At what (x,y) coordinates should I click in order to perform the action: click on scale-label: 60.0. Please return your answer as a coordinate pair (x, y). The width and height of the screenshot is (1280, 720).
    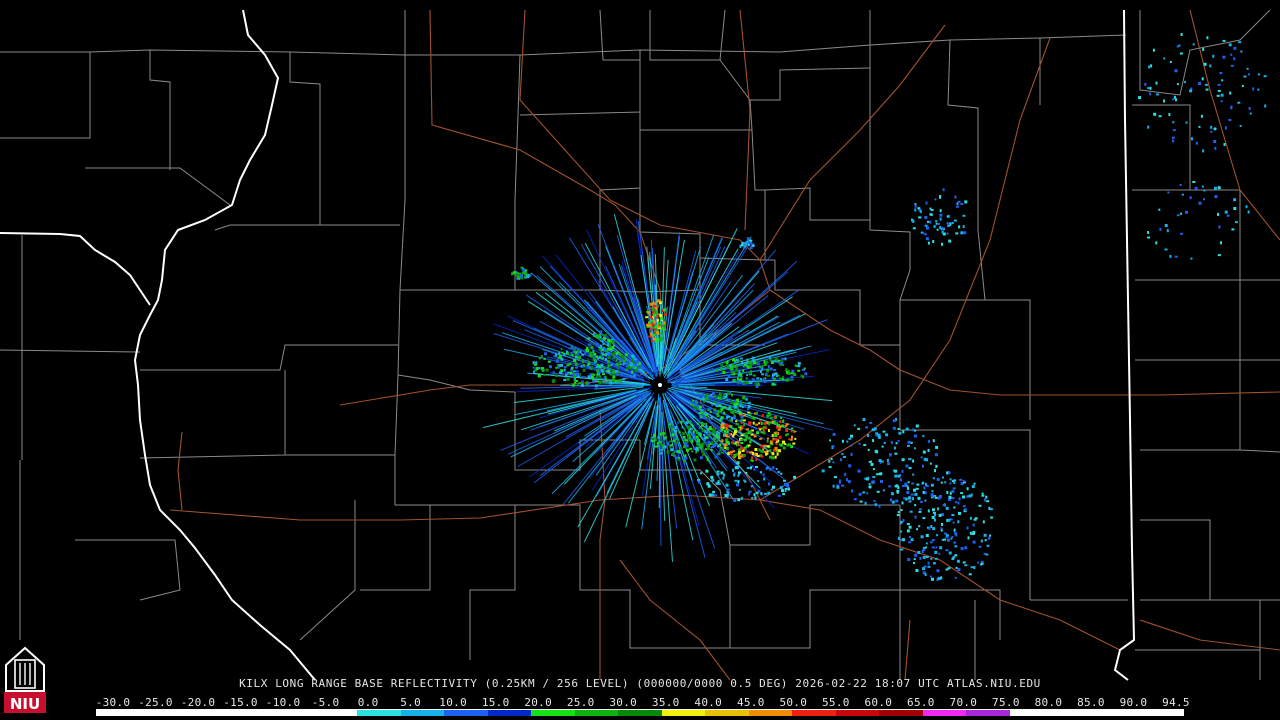
    Looking at the image, I should click on (878, 702).